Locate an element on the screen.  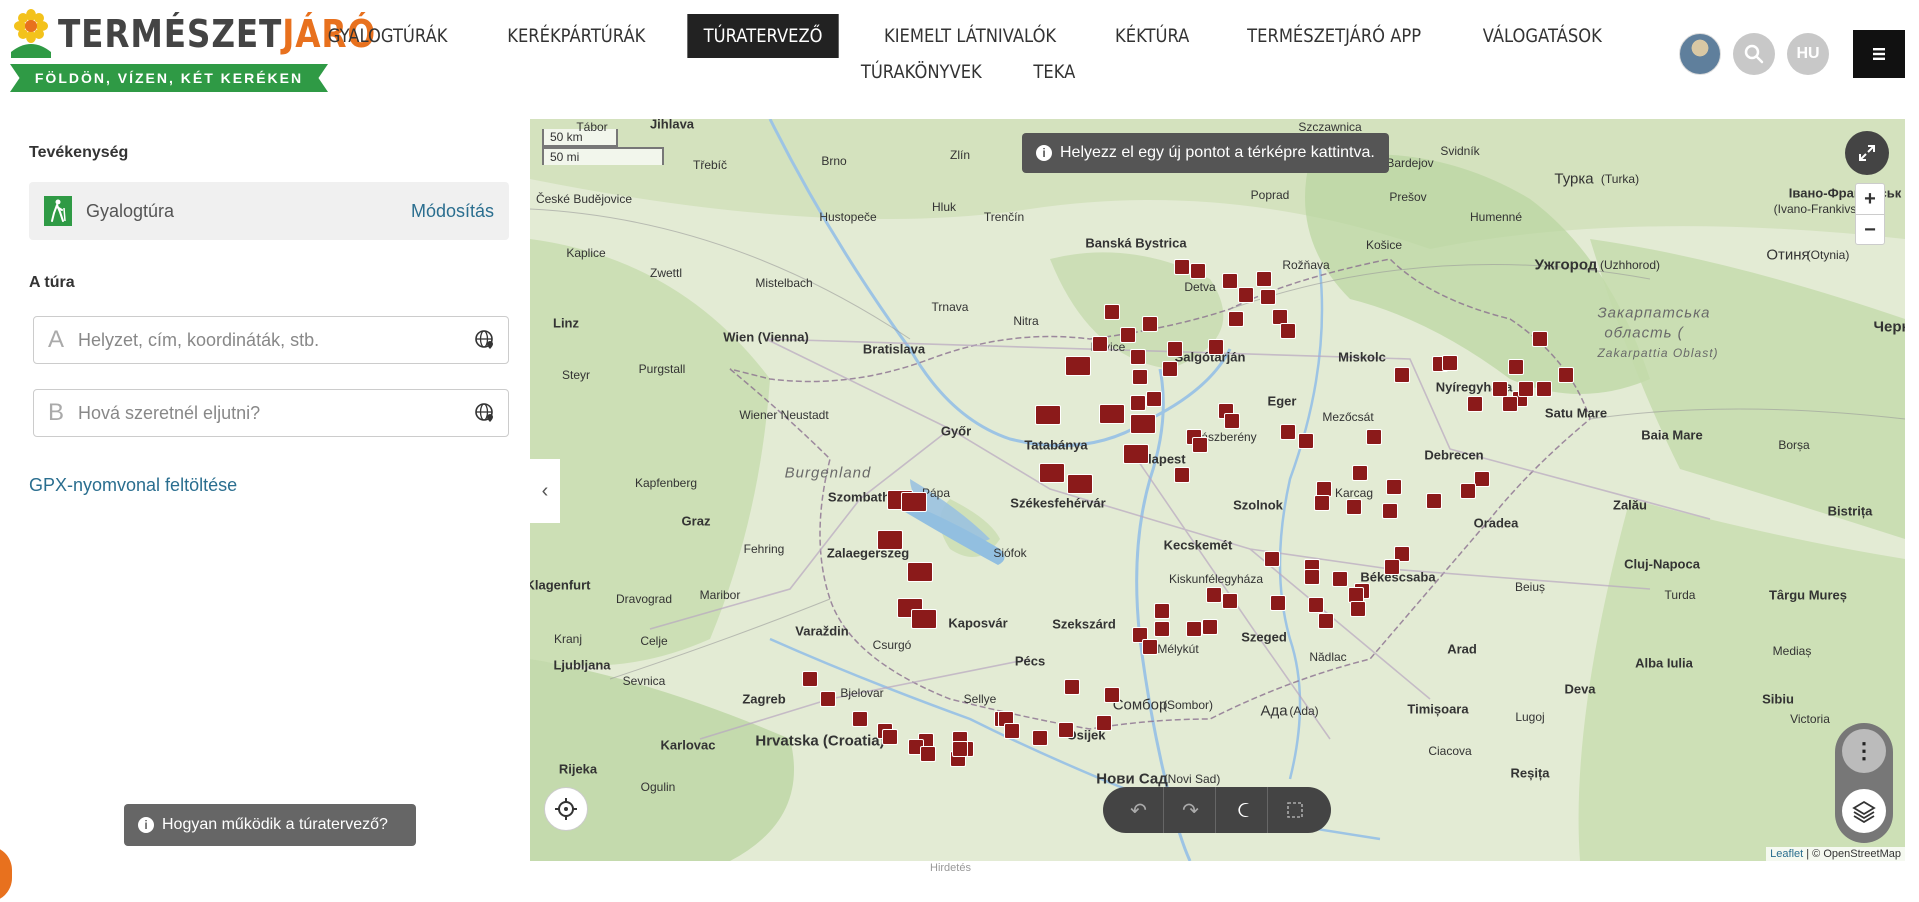
collapse-sidebar-button: ‹ is located at coordinates (545, 491).